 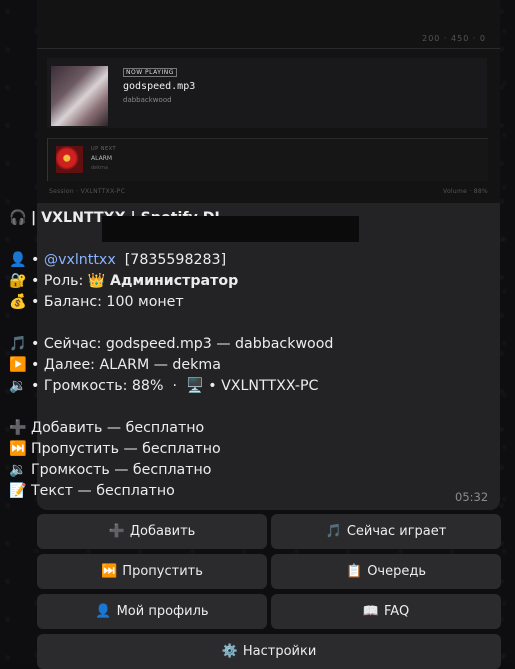 What do you see at coordinates (18, 281) in the screenshot?
I see `lock-icon: 🔐` at bounding box center [18, 281].